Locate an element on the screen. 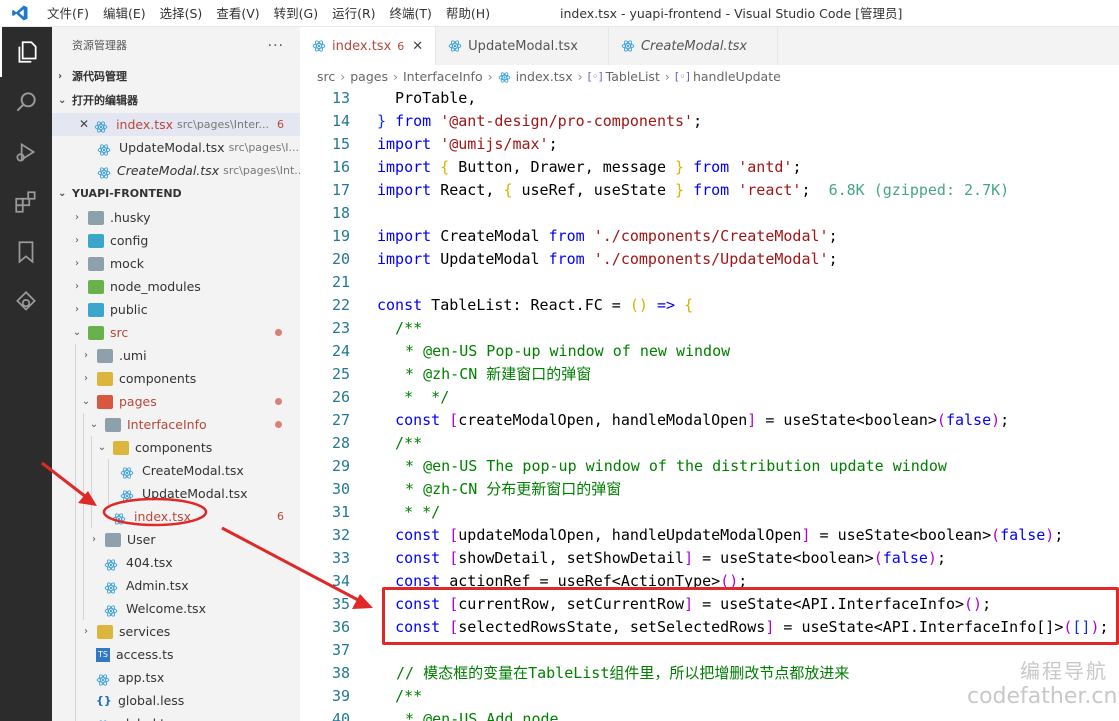 This screenshot has height=721, width=1119. tree-item-global-less: {} global.less is located at coordinates (176, 700).